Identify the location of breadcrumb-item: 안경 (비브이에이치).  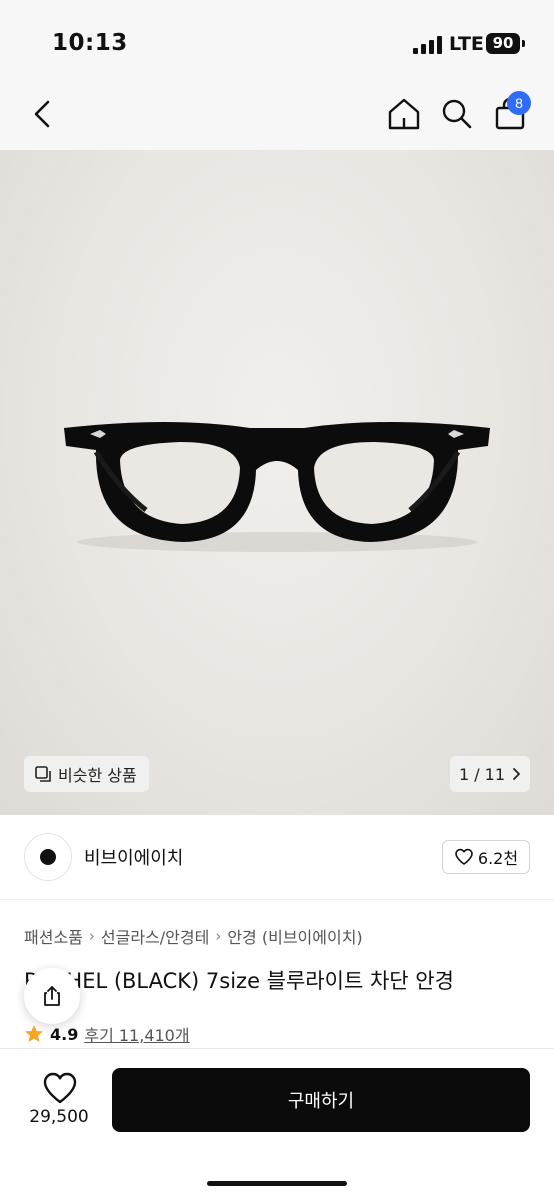
(294, 936).